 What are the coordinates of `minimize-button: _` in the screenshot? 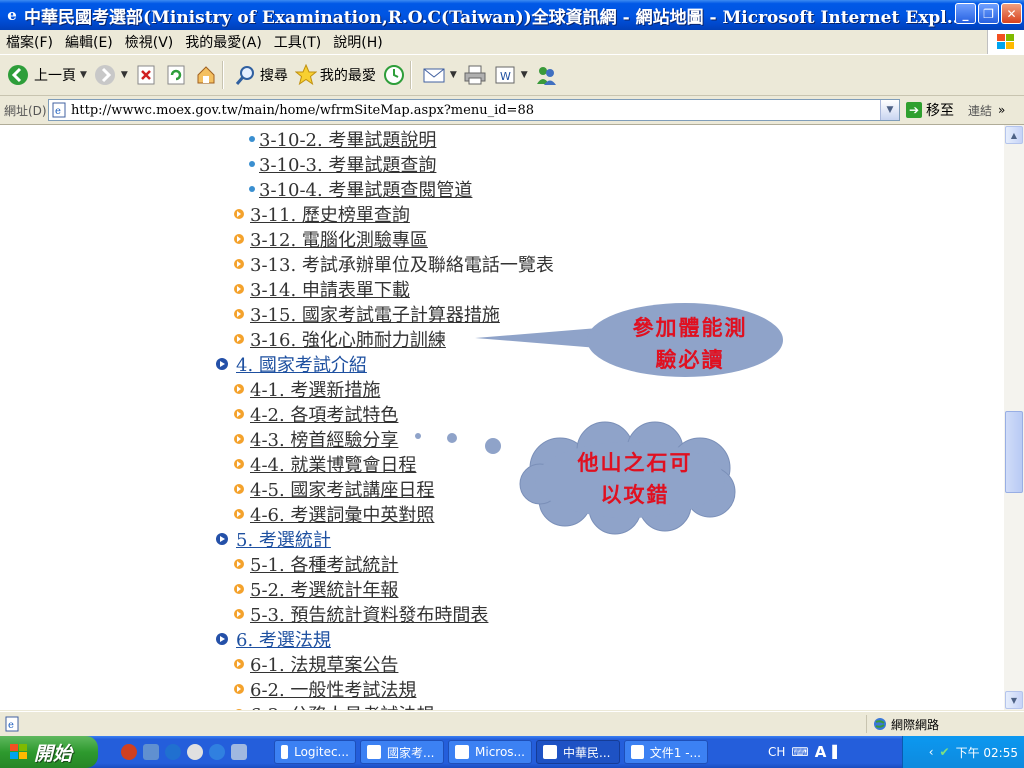 It's located at (965, 13).